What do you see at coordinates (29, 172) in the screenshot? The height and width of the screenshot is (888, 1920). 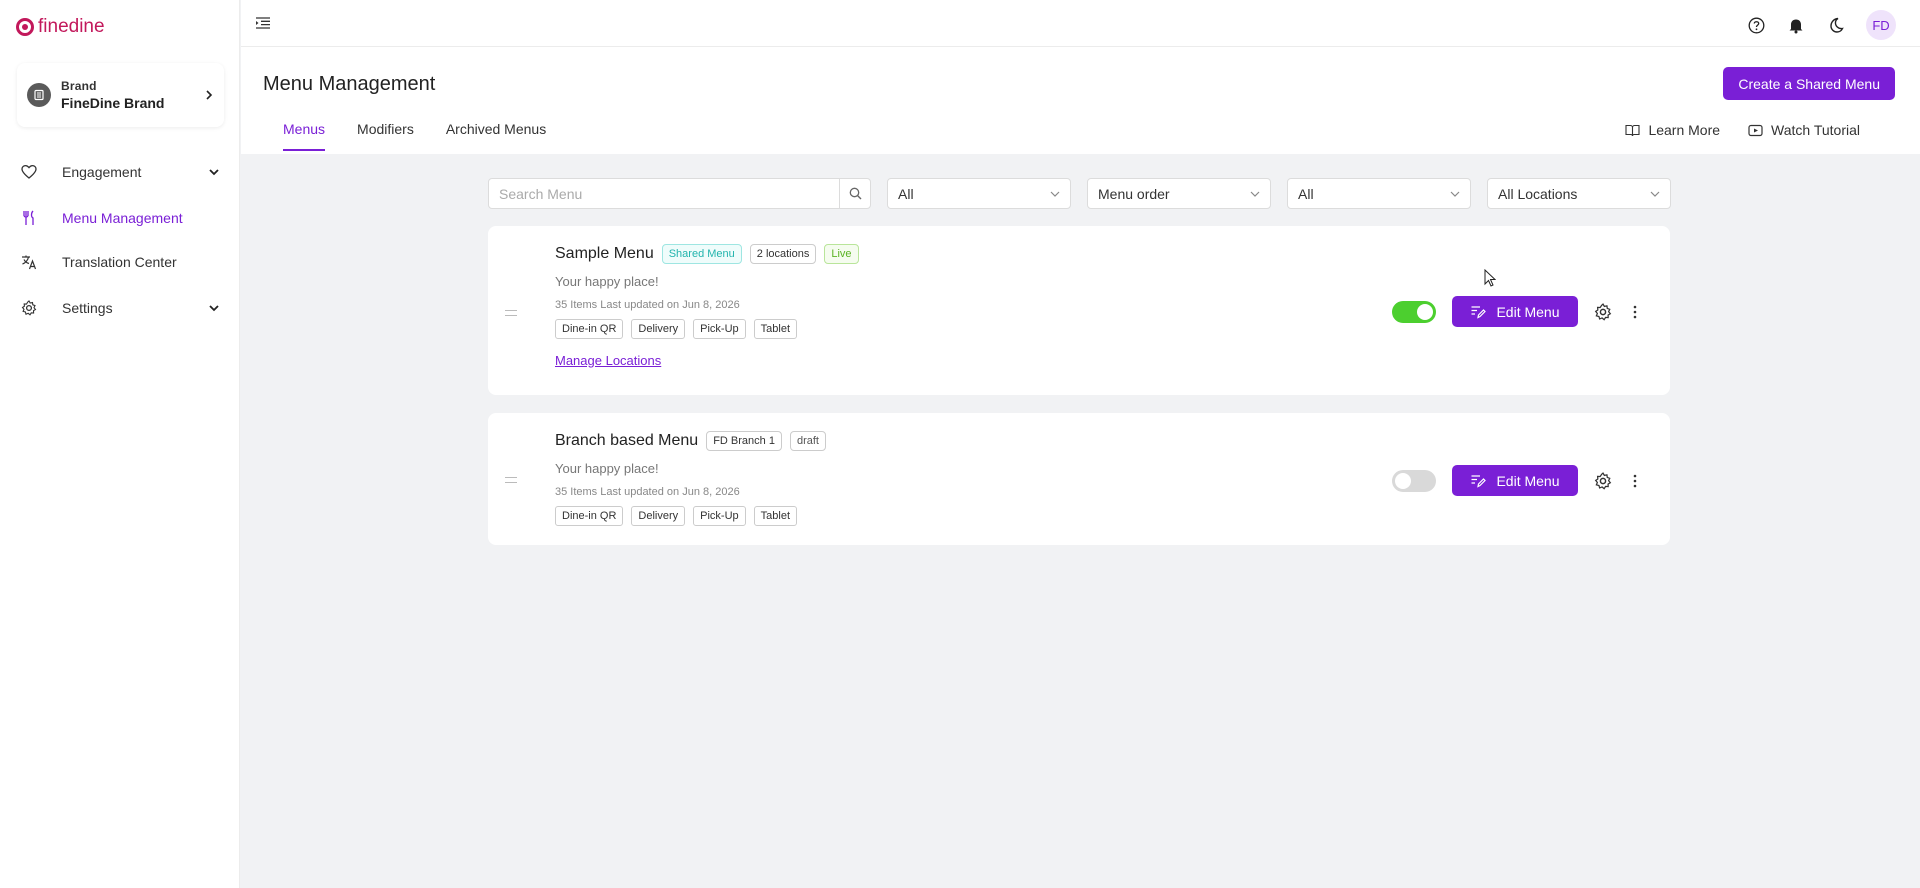 I see `heart-icon` at bounding box center [29, 172].